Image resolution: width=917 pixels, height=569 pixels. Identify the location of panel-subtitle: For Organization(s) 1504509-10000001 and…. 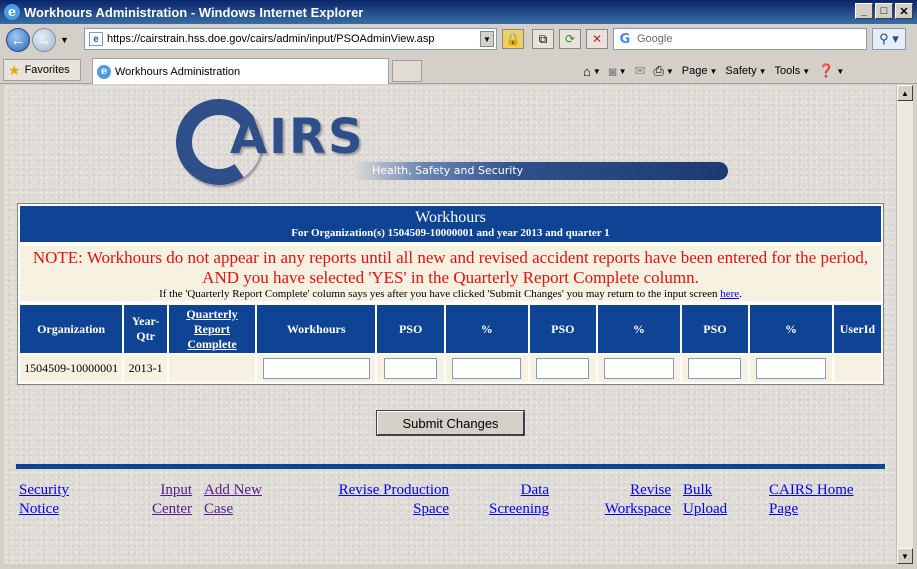
(450, 233).